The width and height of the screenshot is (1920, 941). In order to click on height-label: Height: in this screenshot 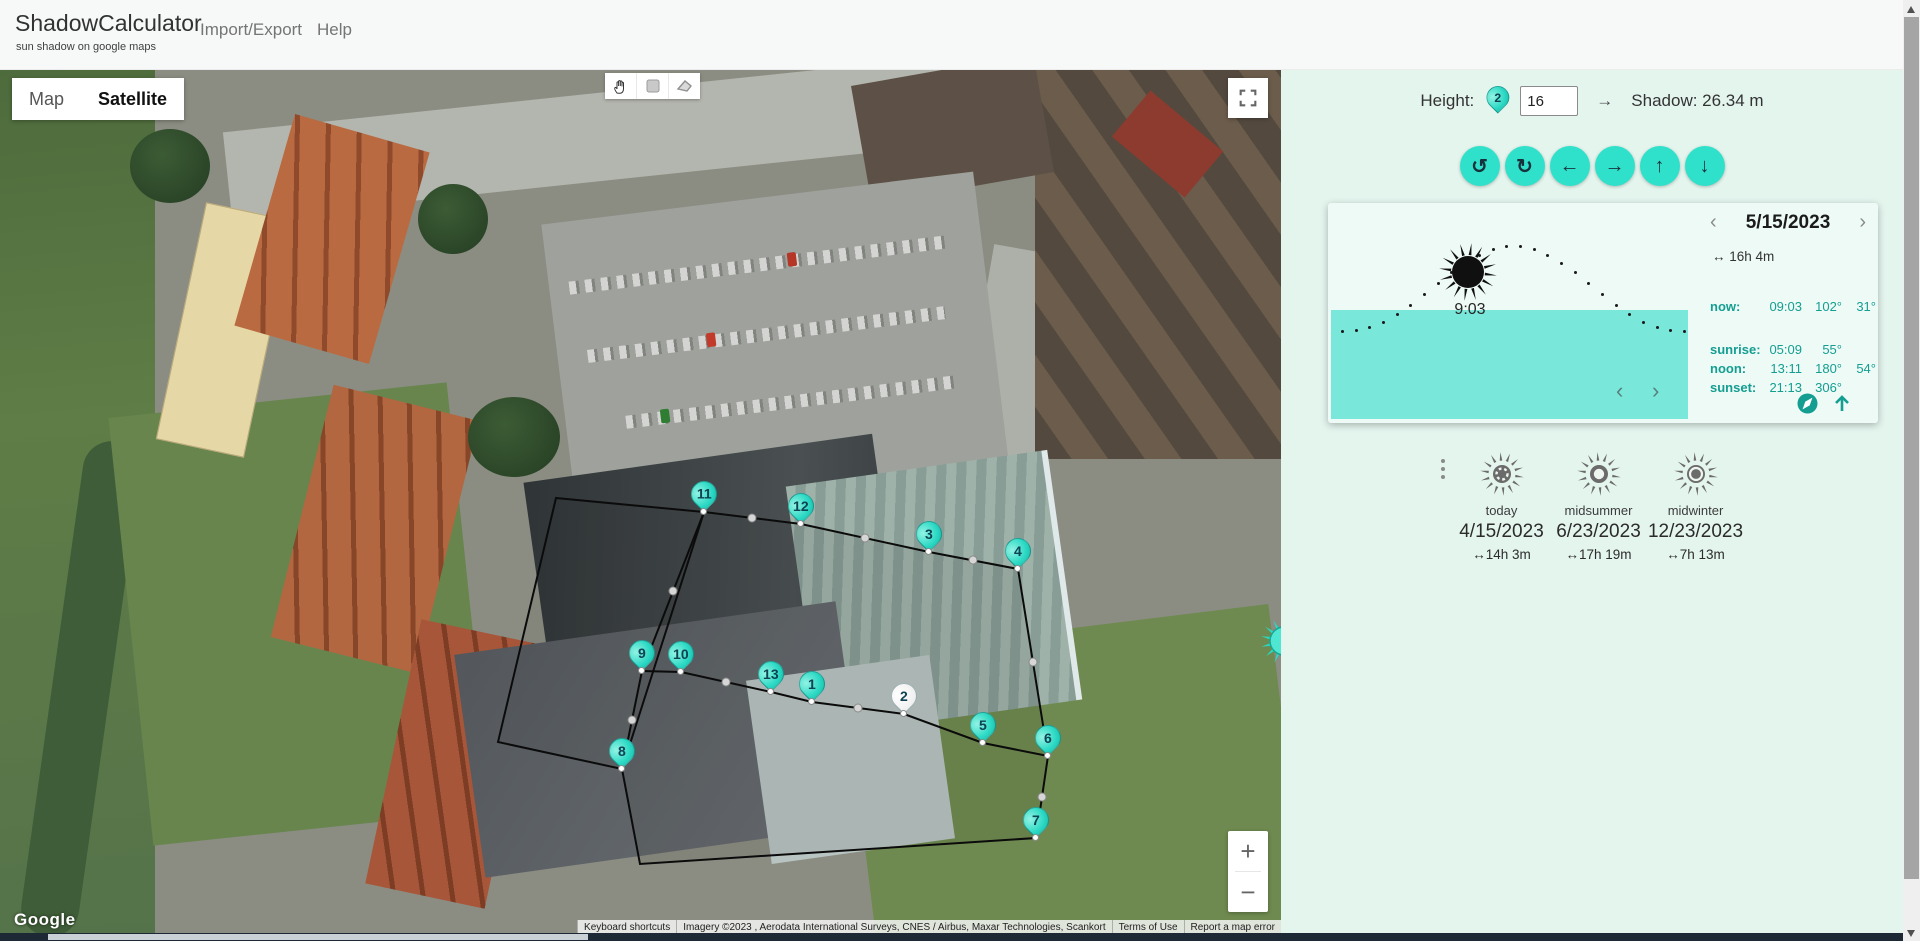, I will do `click(1447, 100)`.